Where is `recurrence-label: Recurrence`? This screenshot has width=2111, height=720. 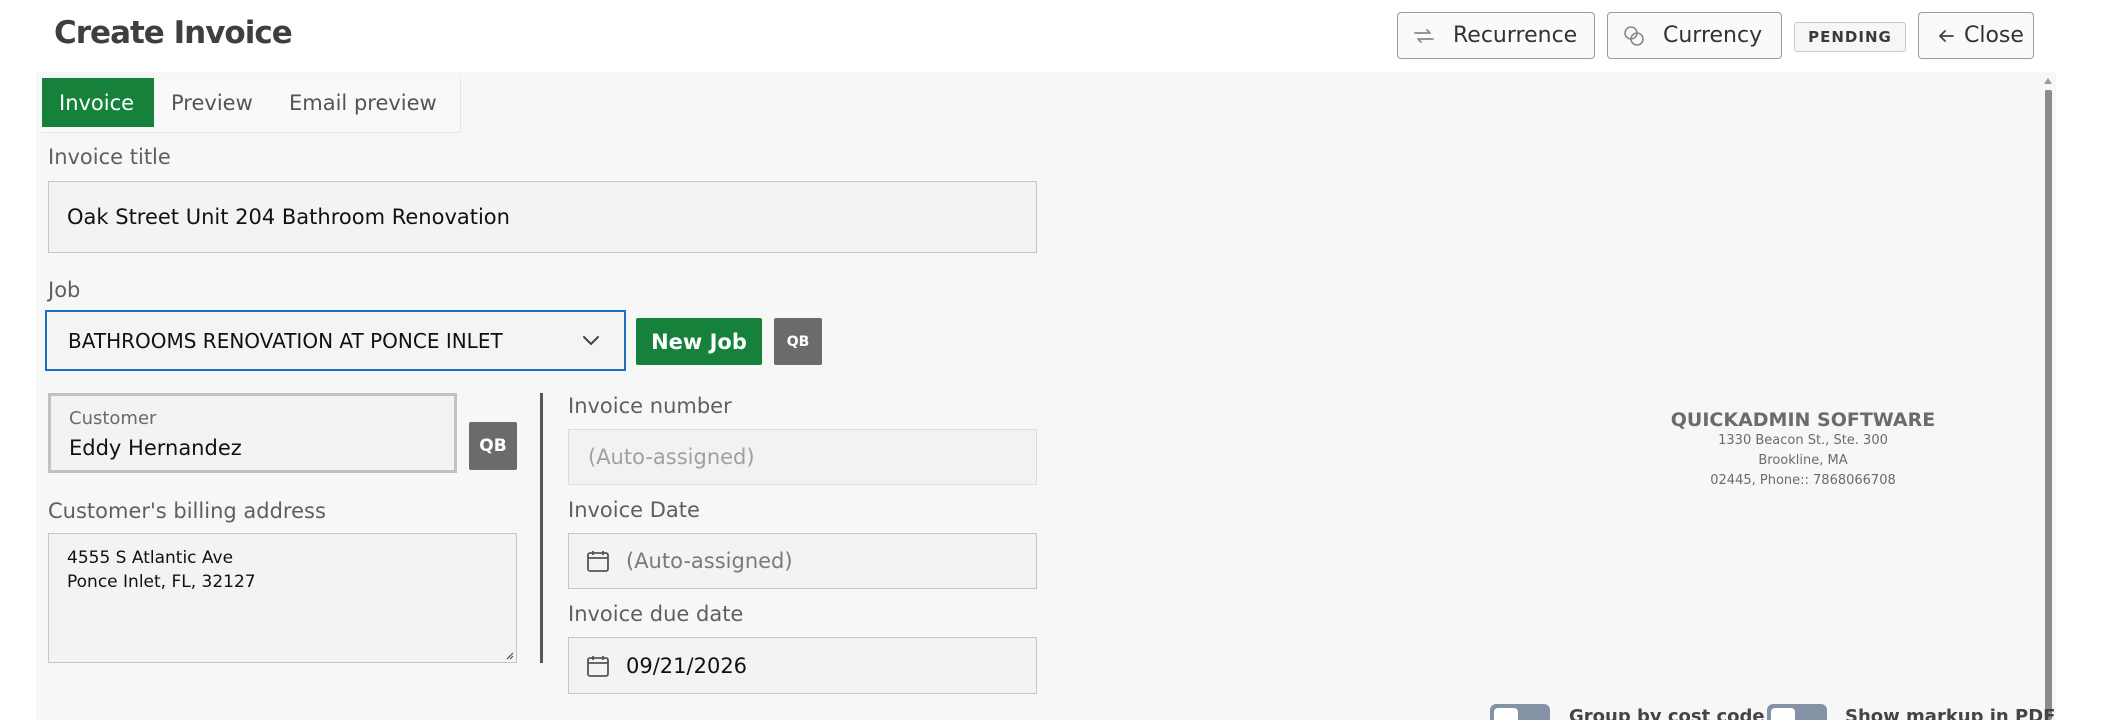 recurrence-label: Recurrence is located at coordinates (1515, 35).